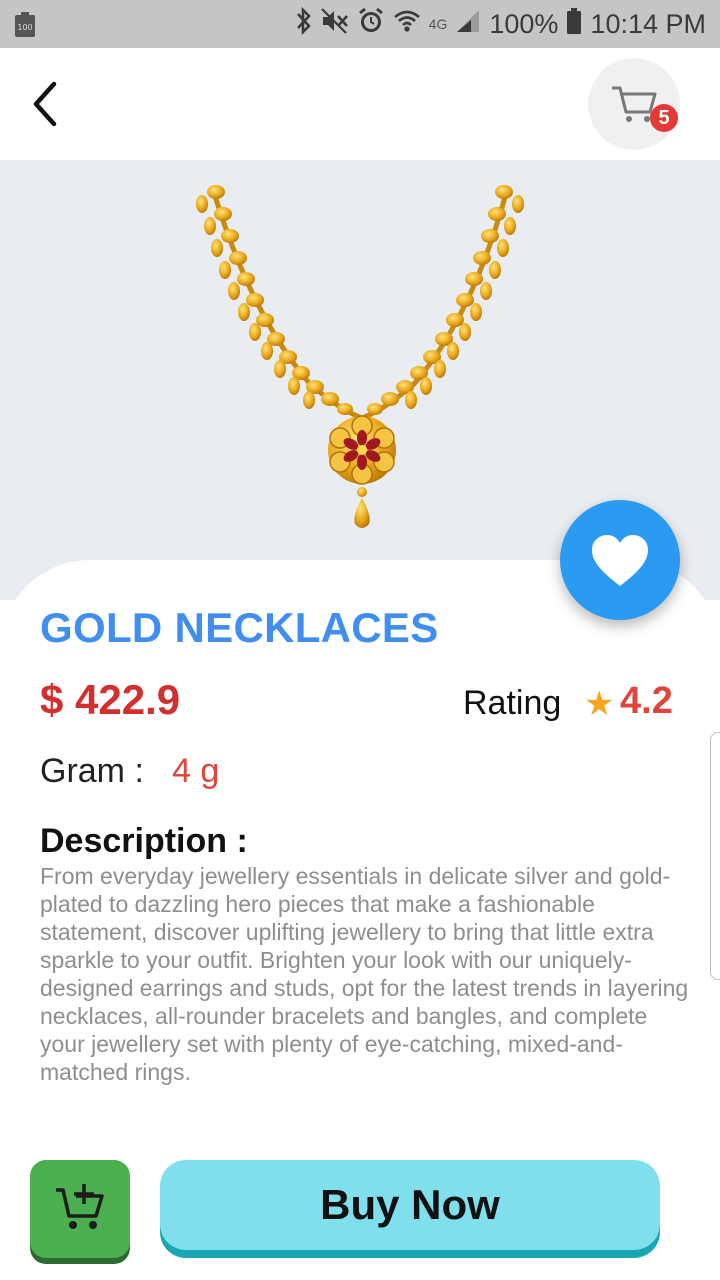 Image resolution: width=720 pixels, height=1280 pixels. Describe the element at coordinates (110, 699) in the screenshot. I see `product-price: $ 422.9` at that location.